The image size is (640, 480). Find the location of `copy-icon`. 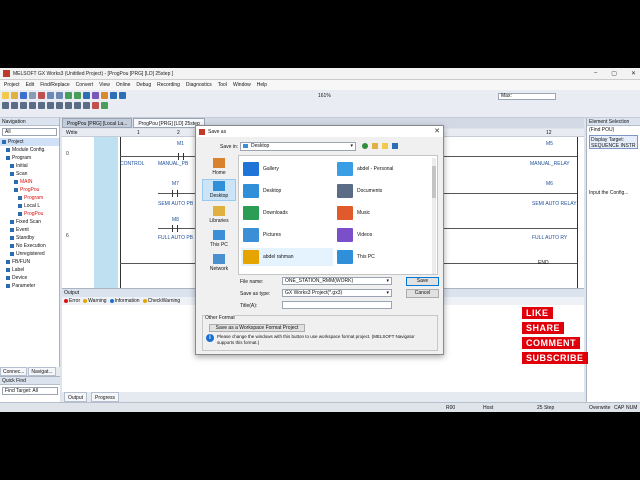

copy-icon is located at coordinates (50, 95).